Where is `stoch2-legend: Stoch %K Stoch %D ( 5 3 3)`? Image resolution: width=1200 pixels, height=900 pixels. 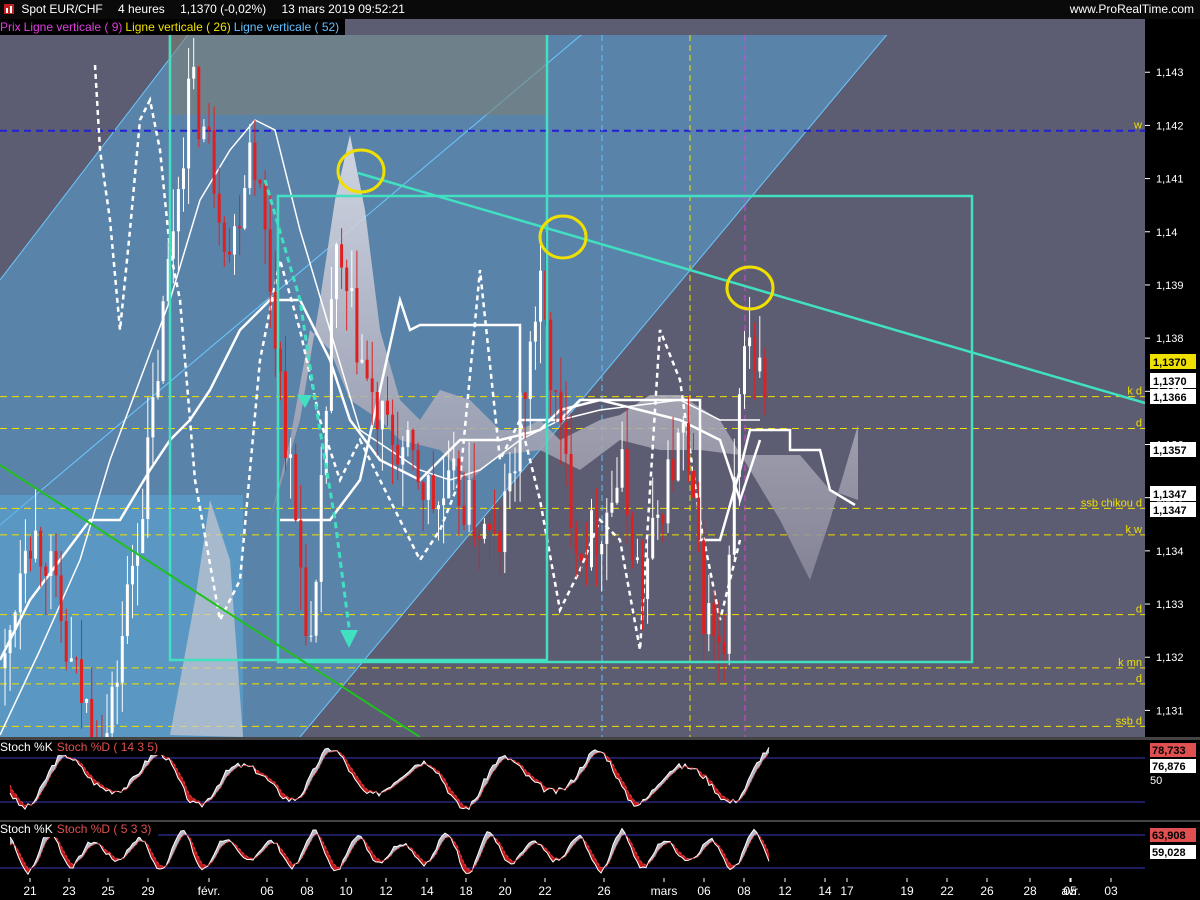 stoch2-legend: Stoch %K Stoch %D ( 5 3 3) is located at coordinates (79, 829).